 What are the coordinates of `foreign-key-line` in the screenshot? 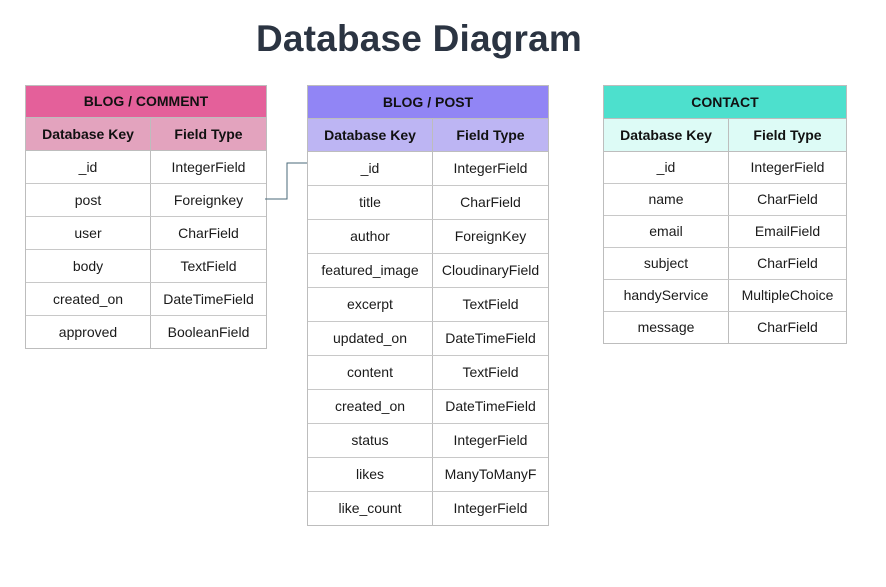 It's located at (286, 181).